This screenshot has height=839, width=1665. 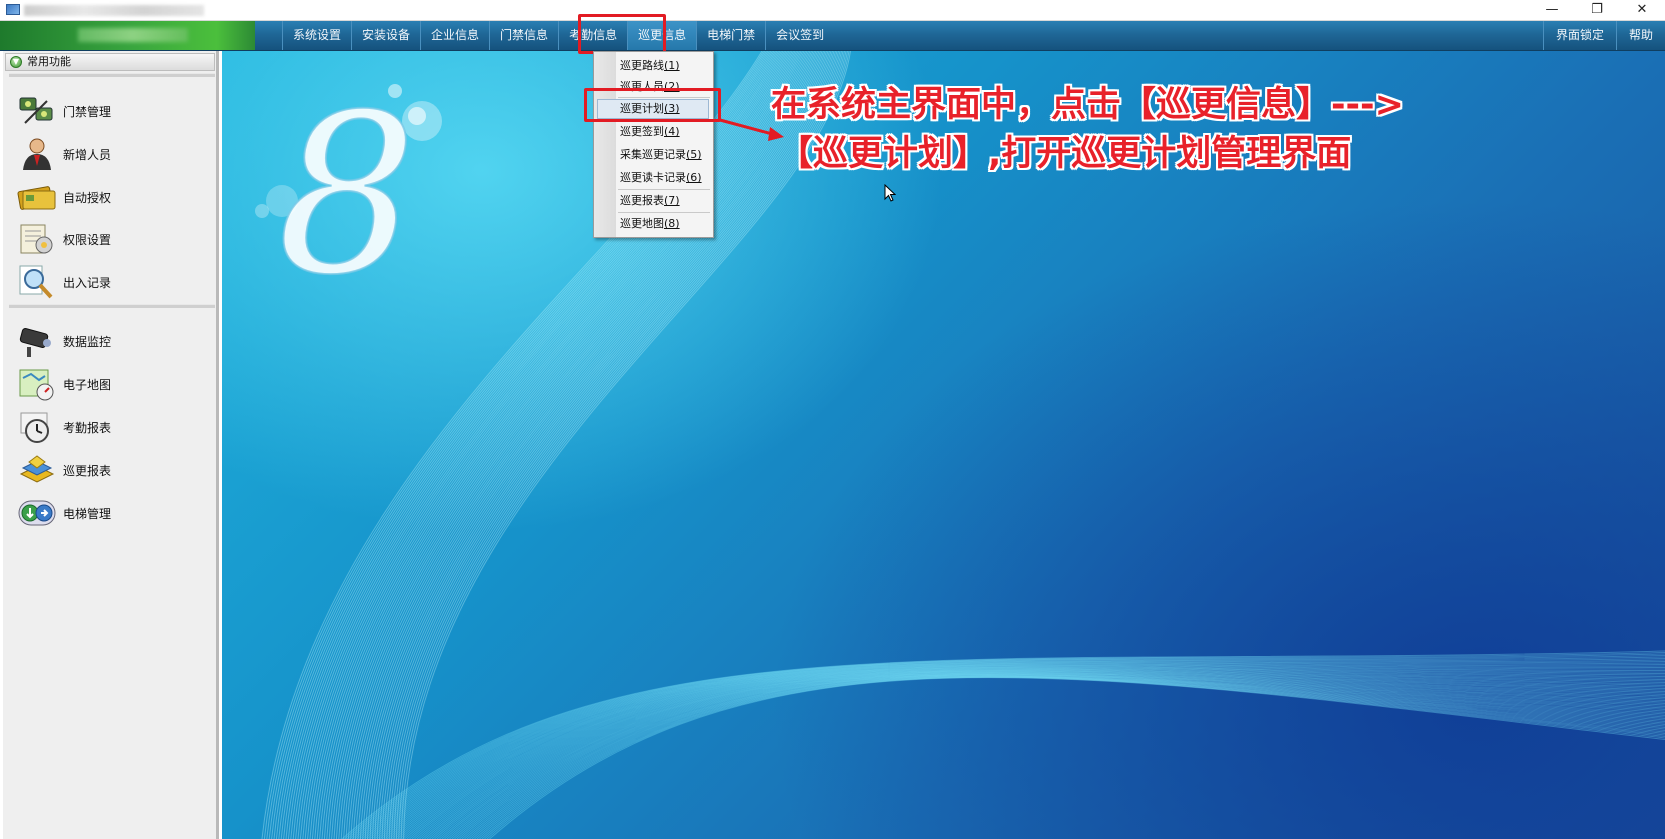 What do you see at coordinates (1552, 10) in the screenshot?
I see `minimize-button: —` at bounding box center [1552, 10].